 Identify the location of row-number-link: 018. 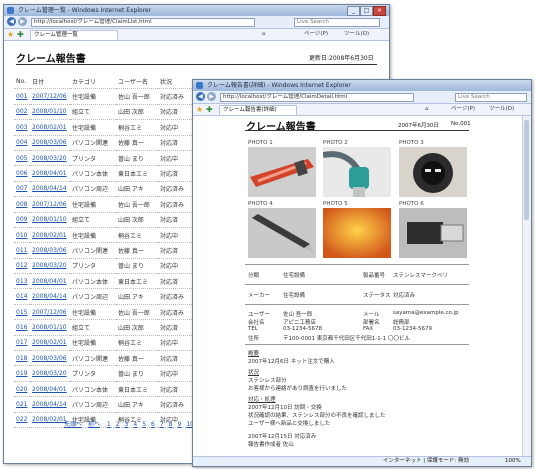
(21, 358).